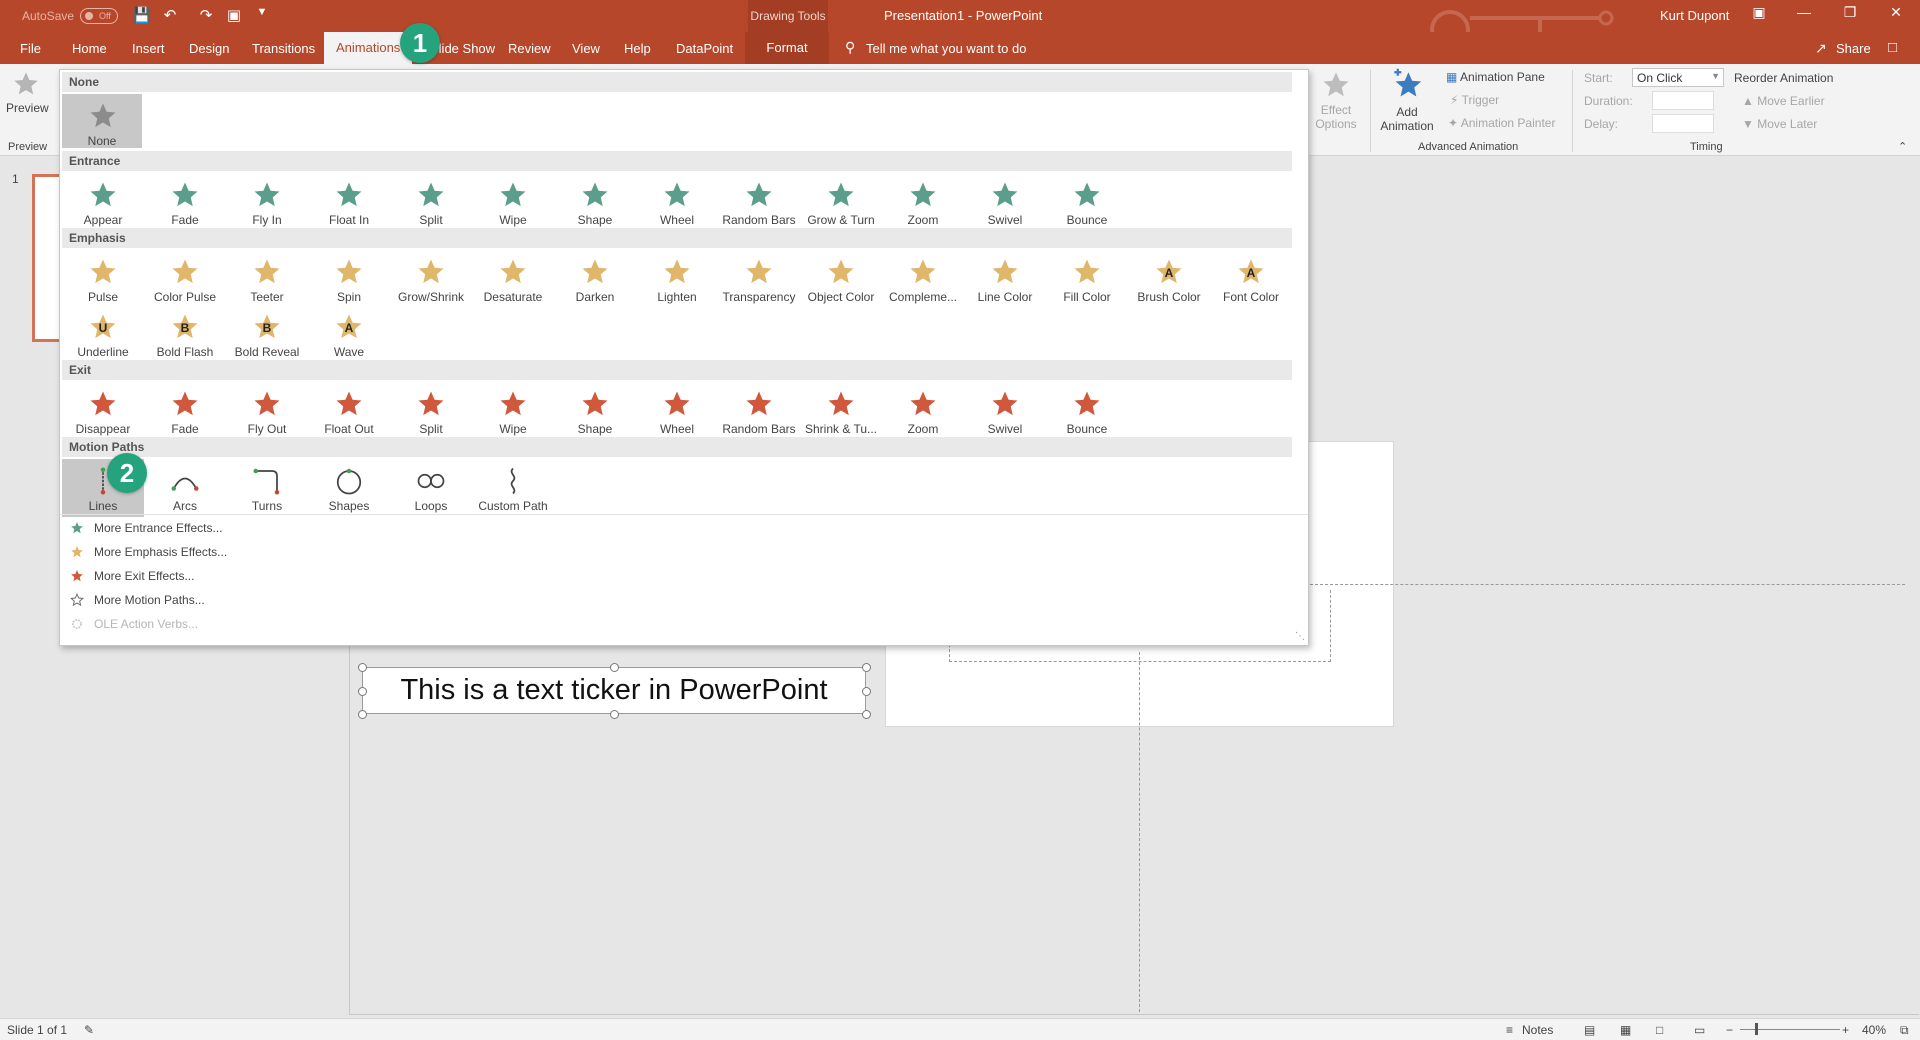  I want to click on tab-format: Format, so click(787, 48).